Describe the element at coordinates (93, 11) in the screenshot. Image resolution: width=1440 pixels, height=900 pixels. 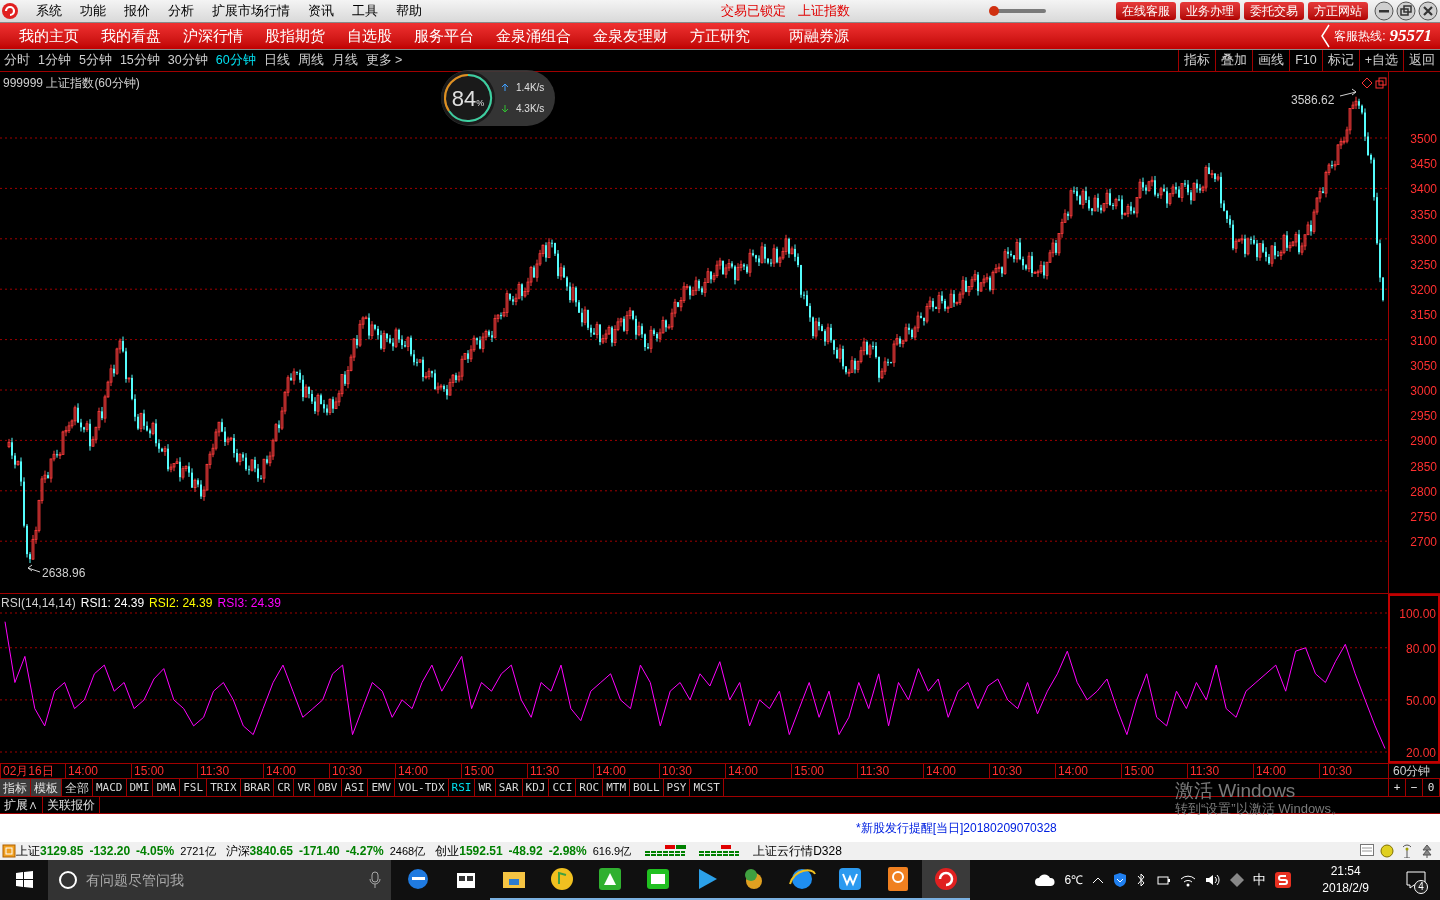
I see `menu-item: 功能` at that location.